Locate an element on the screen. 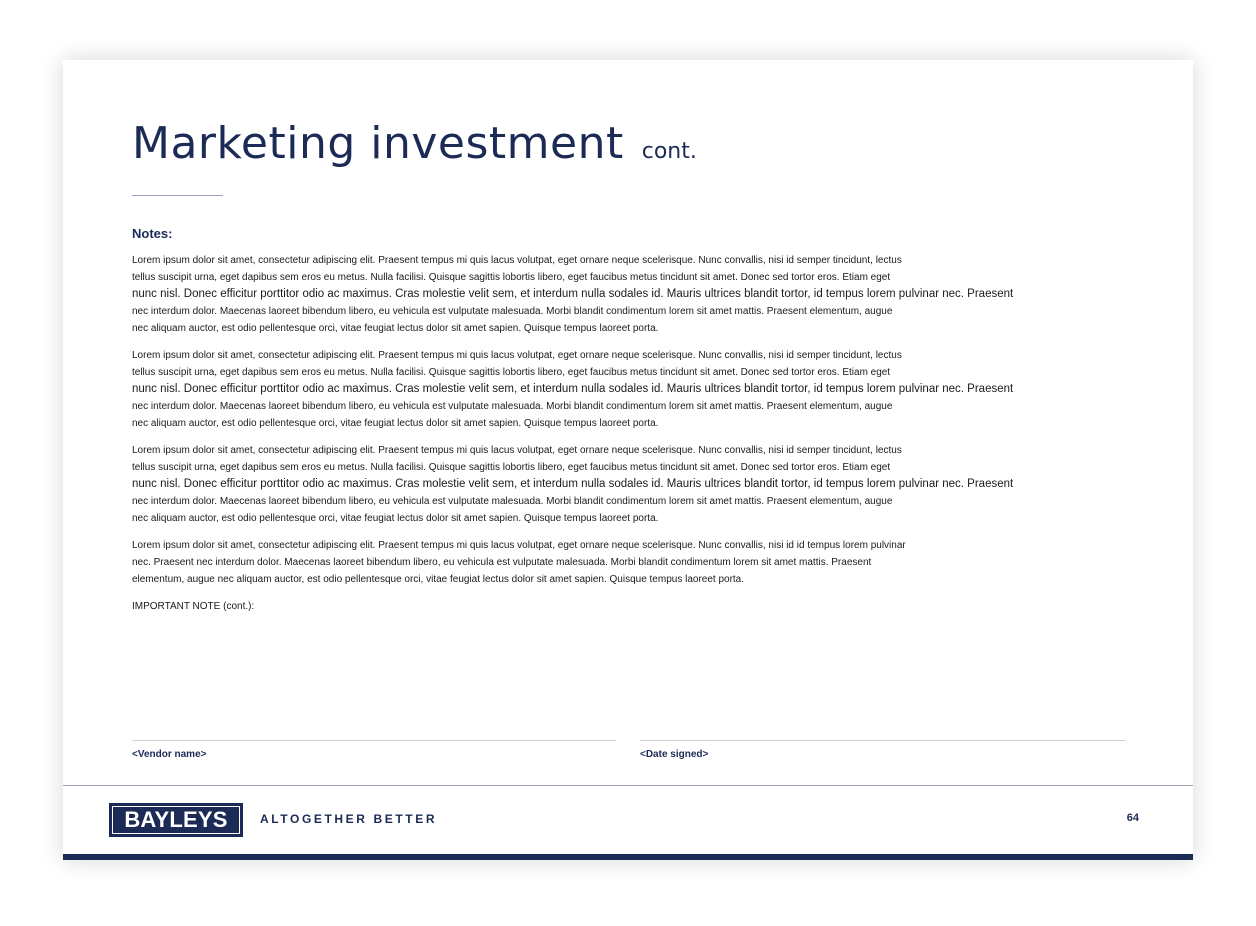 The width and height of the screenshot is (1256, 926). notes-heading: Notes: is located at coordinates (152, 233).